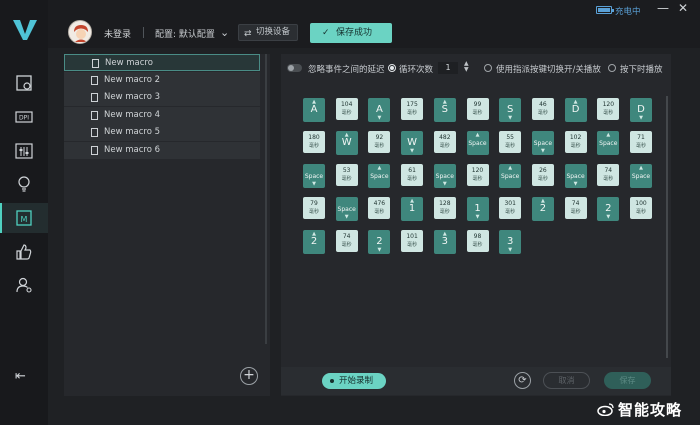  Describe the element at coordinates (542, 175) in the screenshot. I see `delay-event-tile: 26 毫秒` at that location.